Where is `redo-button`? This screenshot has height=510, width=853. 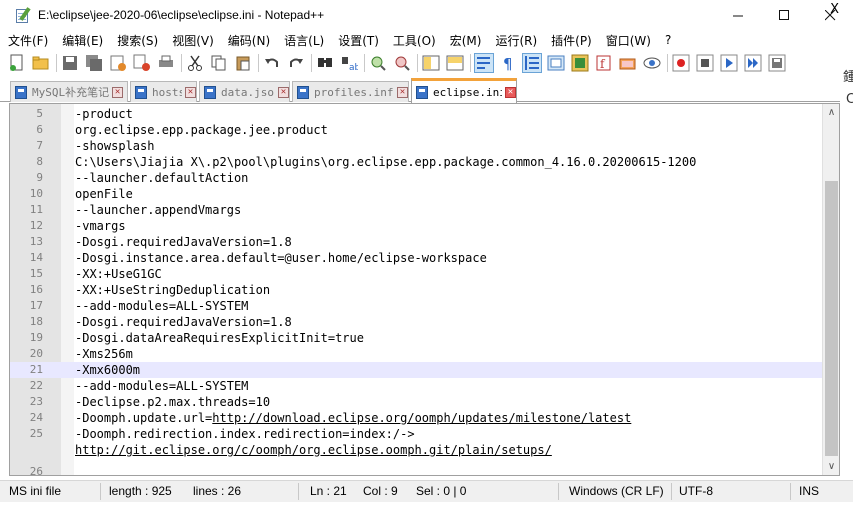 redo-button is located at coordinates (296, 63).